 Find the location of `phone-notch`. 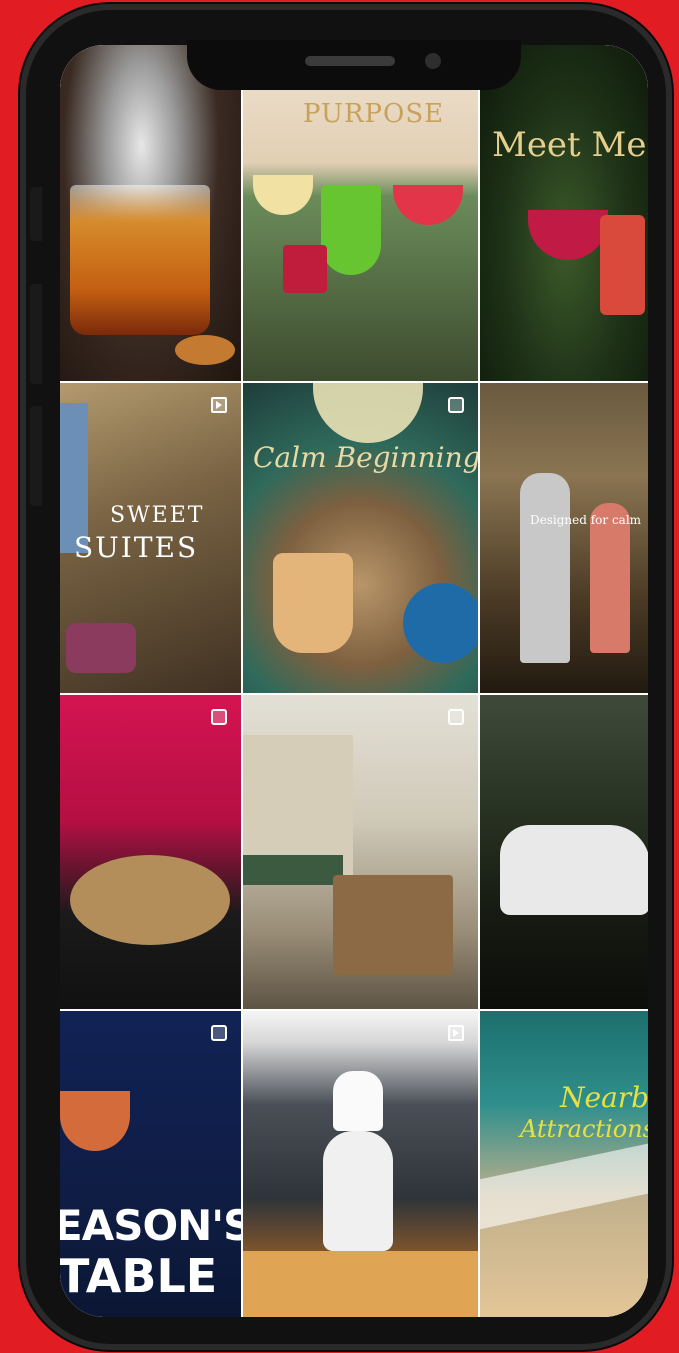

phone-notch is located at coordinates (354, 65).